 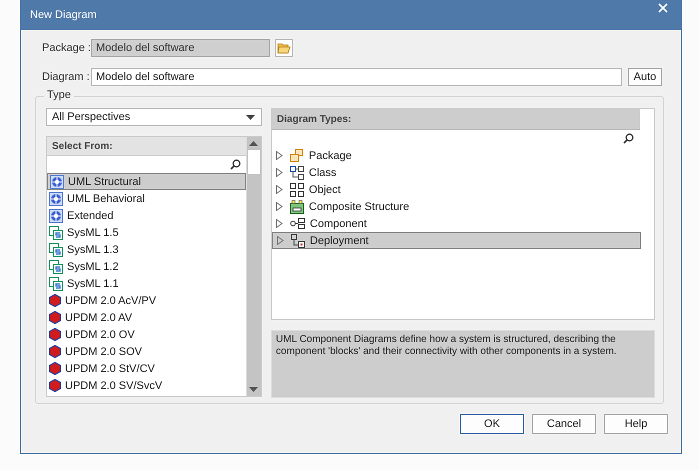 I want to click on diagram-label: Diagram :, so click(x=66, y=77).